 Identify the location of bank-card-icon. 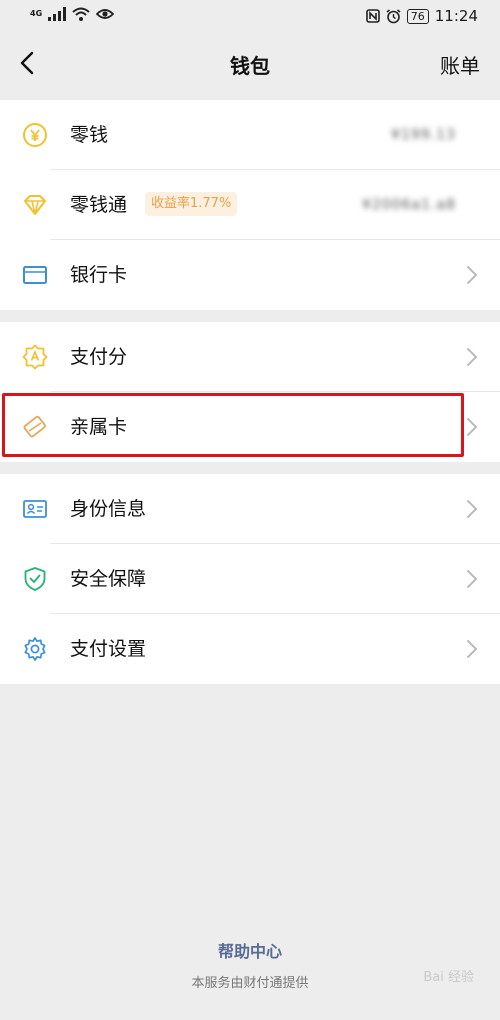
(35, 275).